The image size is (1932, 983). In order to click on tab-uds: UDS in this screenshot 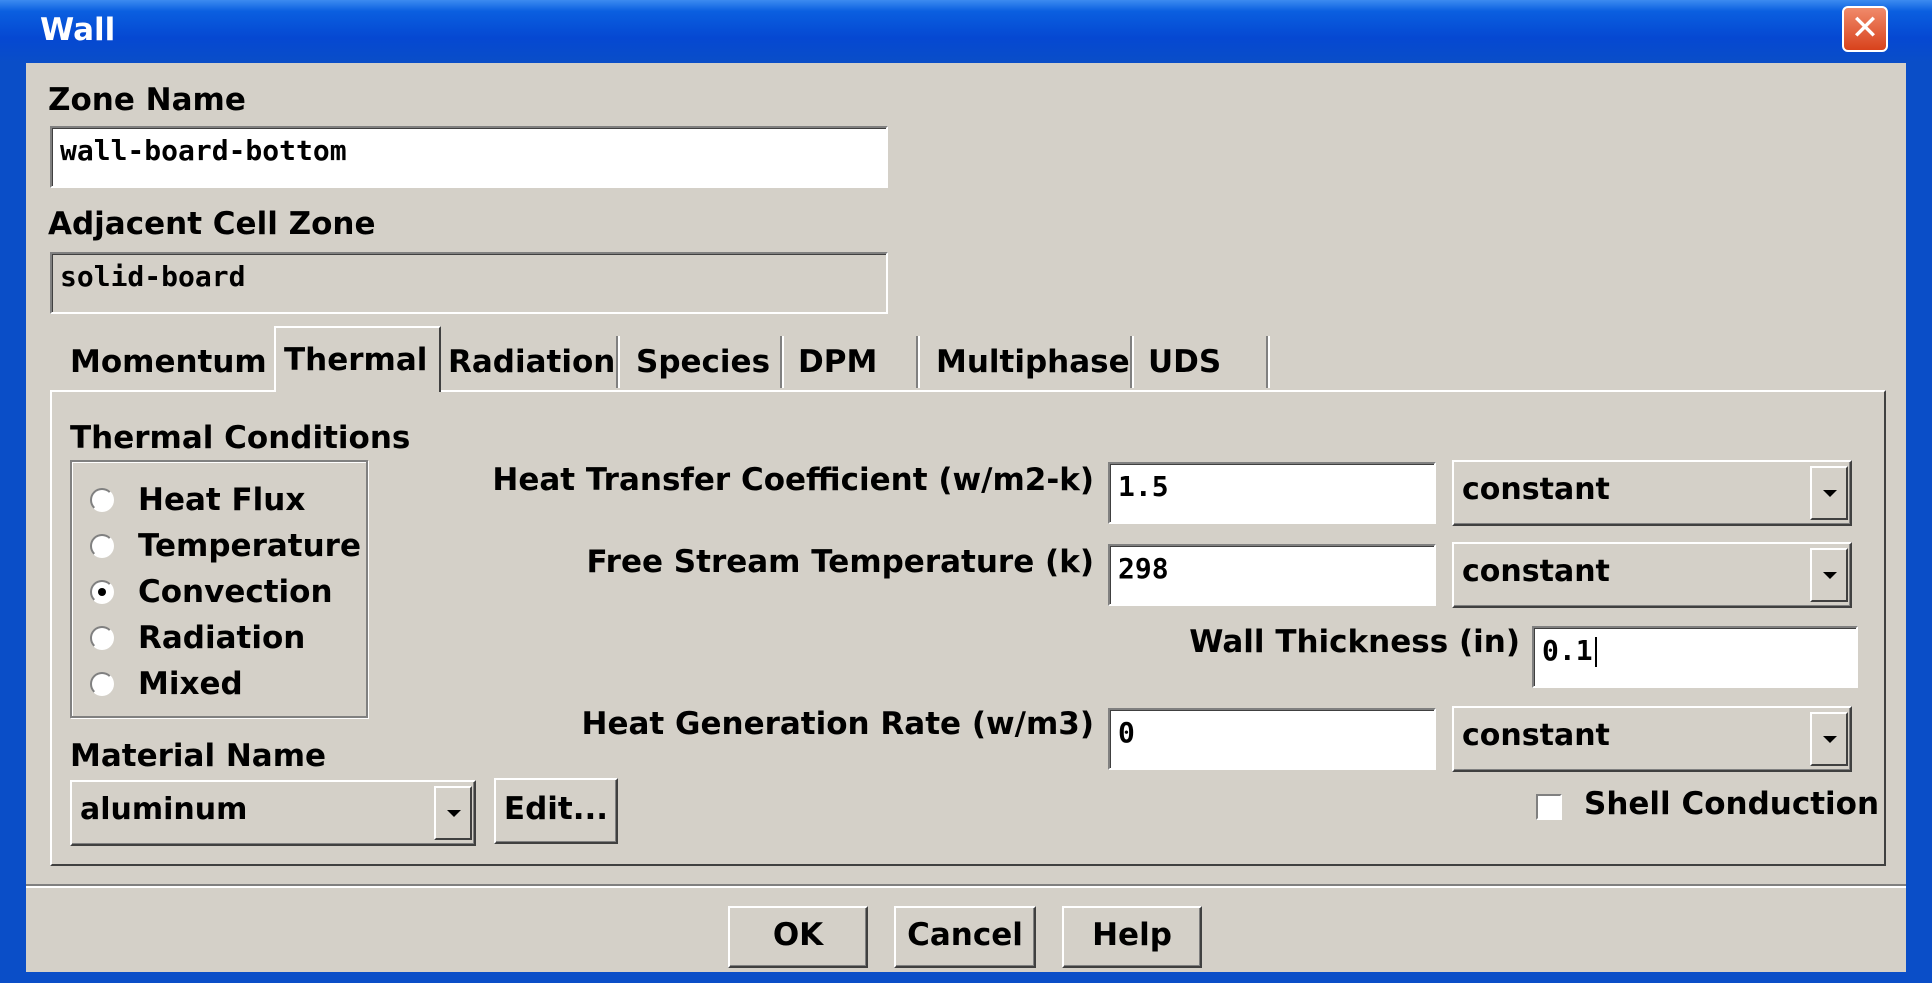, I will do `click(1184, 361)`.